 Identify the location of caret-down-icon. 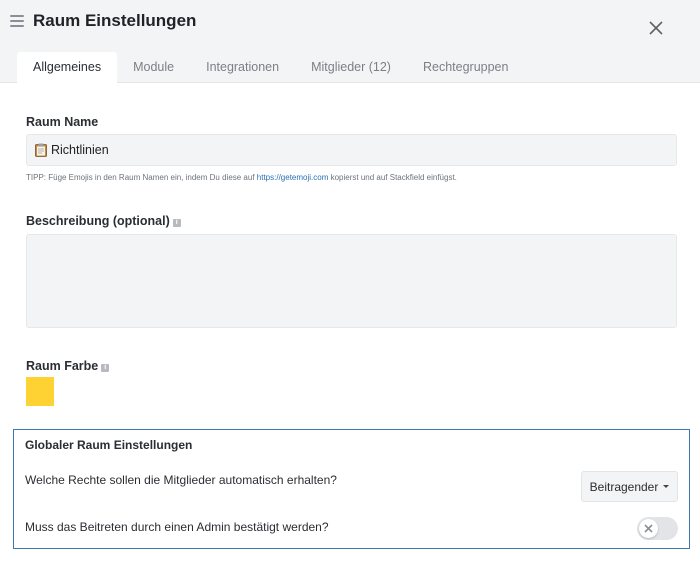
(666, 486).